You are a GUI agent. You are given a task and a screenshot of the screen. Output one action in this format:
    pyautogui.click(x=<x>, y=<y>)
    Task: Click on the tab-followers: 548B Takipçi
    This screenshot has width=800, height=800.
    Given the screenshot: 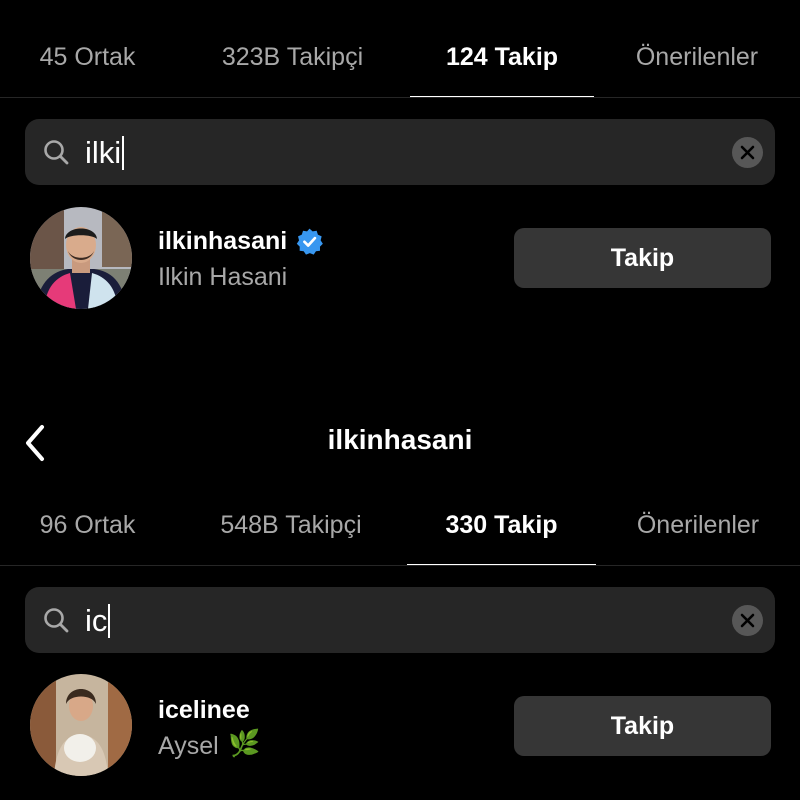 What is the action you would take?
    pyautogui.click(x=291, y=516)
    